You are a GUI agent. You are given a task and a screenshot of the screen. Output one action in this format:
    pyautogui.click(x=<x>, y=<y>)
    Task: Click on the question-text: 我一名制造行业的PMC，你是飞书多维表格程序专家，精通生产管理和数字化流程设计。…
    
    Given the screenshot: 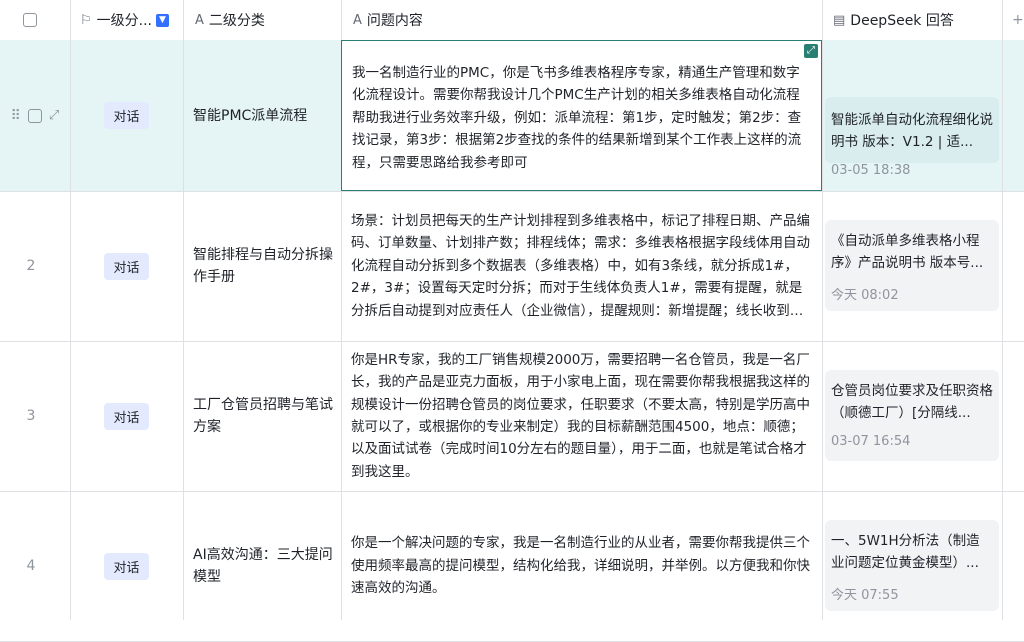 What is the action you would take?
    pyautogui.click(x=582, y=118)
    